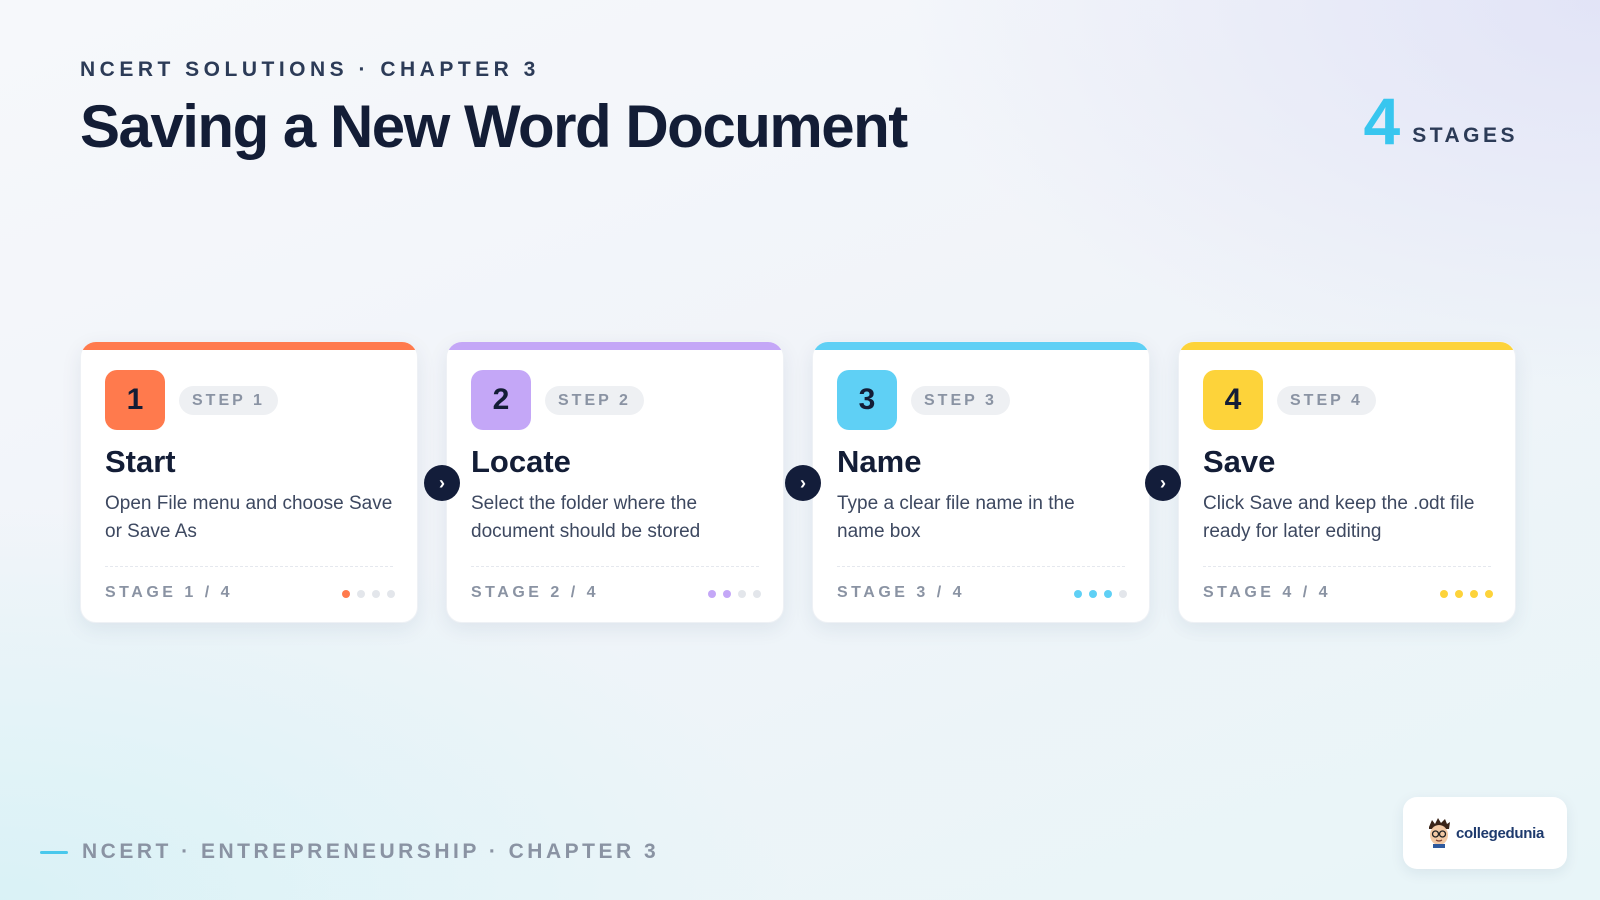 The image size is (1600, 900). What do you see at coordinates (956, 517) in the screenshot?
I see `card-description: Type a clear file name in the name box` at bounding box center [956, 517].